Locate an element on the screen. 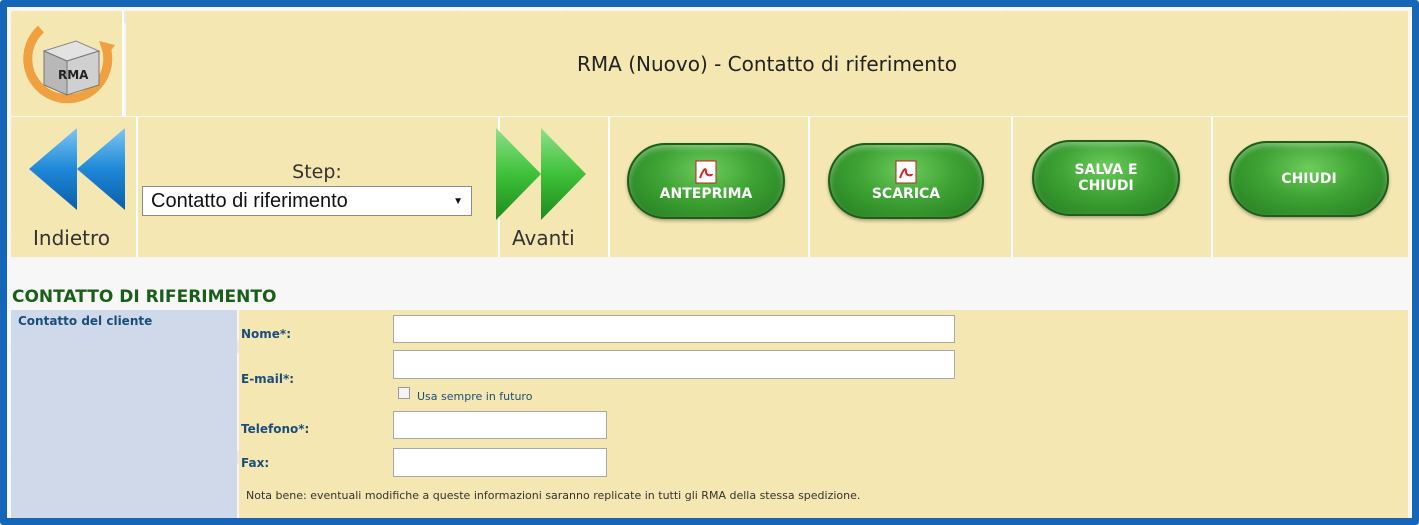 The image size is (1419, 525). step-select: Contatto di riferimento ▼ is located at coordinates (307, 201).